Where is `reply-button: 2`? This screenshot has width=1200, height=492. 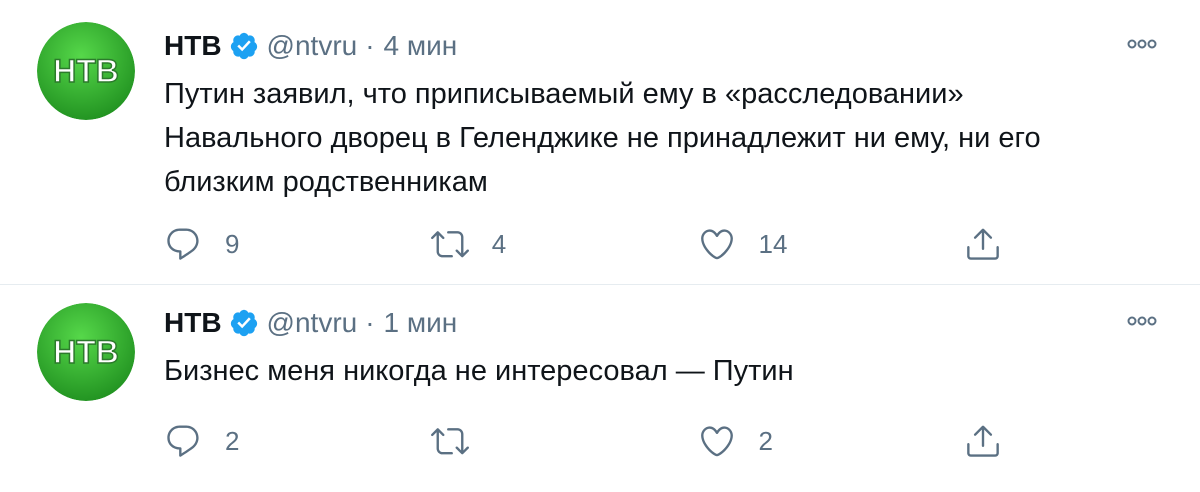 reply-button: 2 is located at coordinates (297, 441).